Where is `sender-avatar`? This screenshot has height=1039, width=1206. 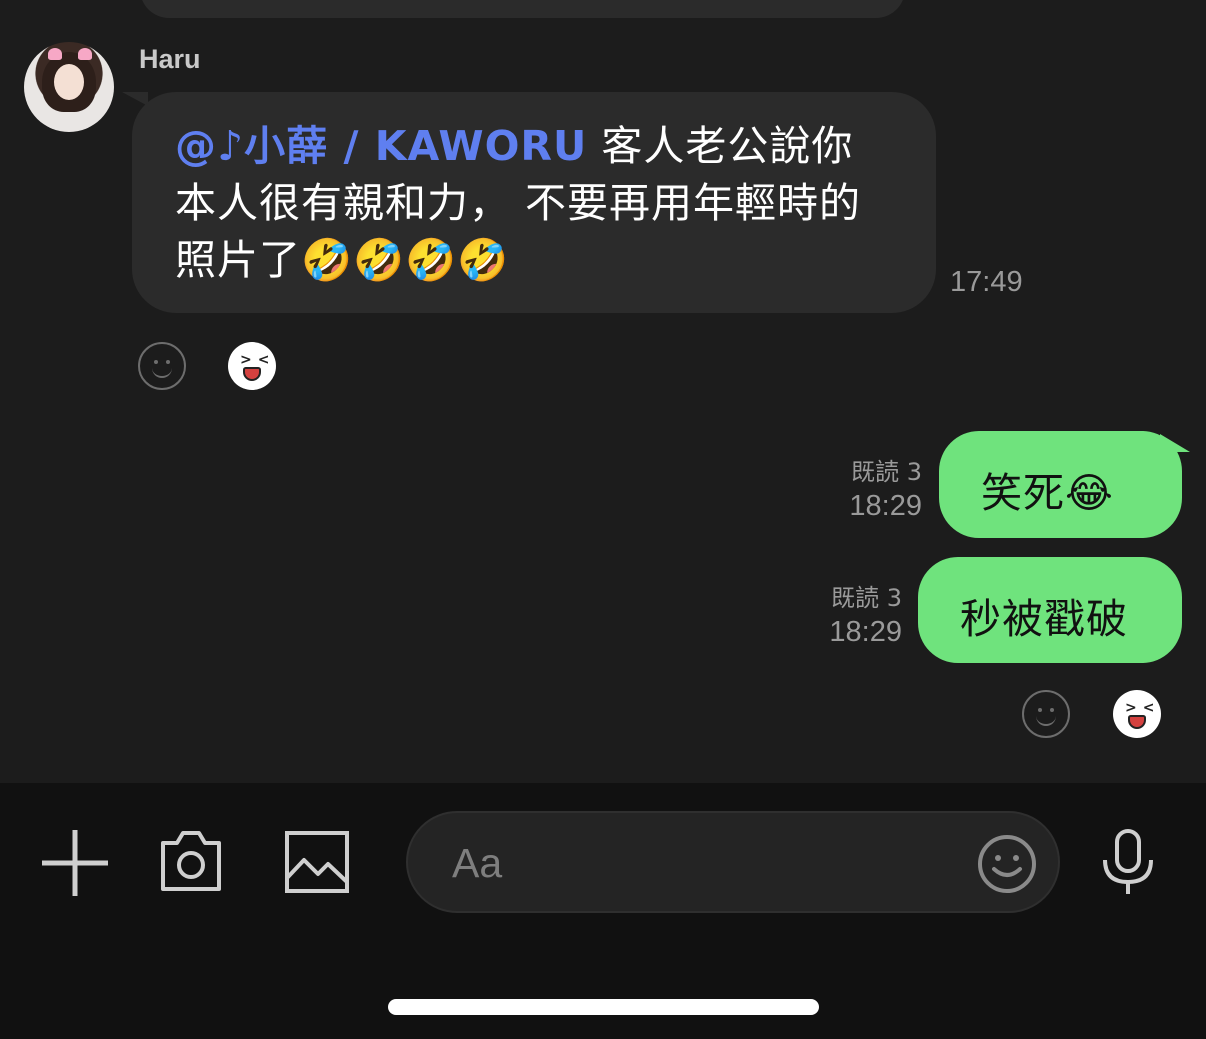 sender-avatar is located at coordinates (69, 87).